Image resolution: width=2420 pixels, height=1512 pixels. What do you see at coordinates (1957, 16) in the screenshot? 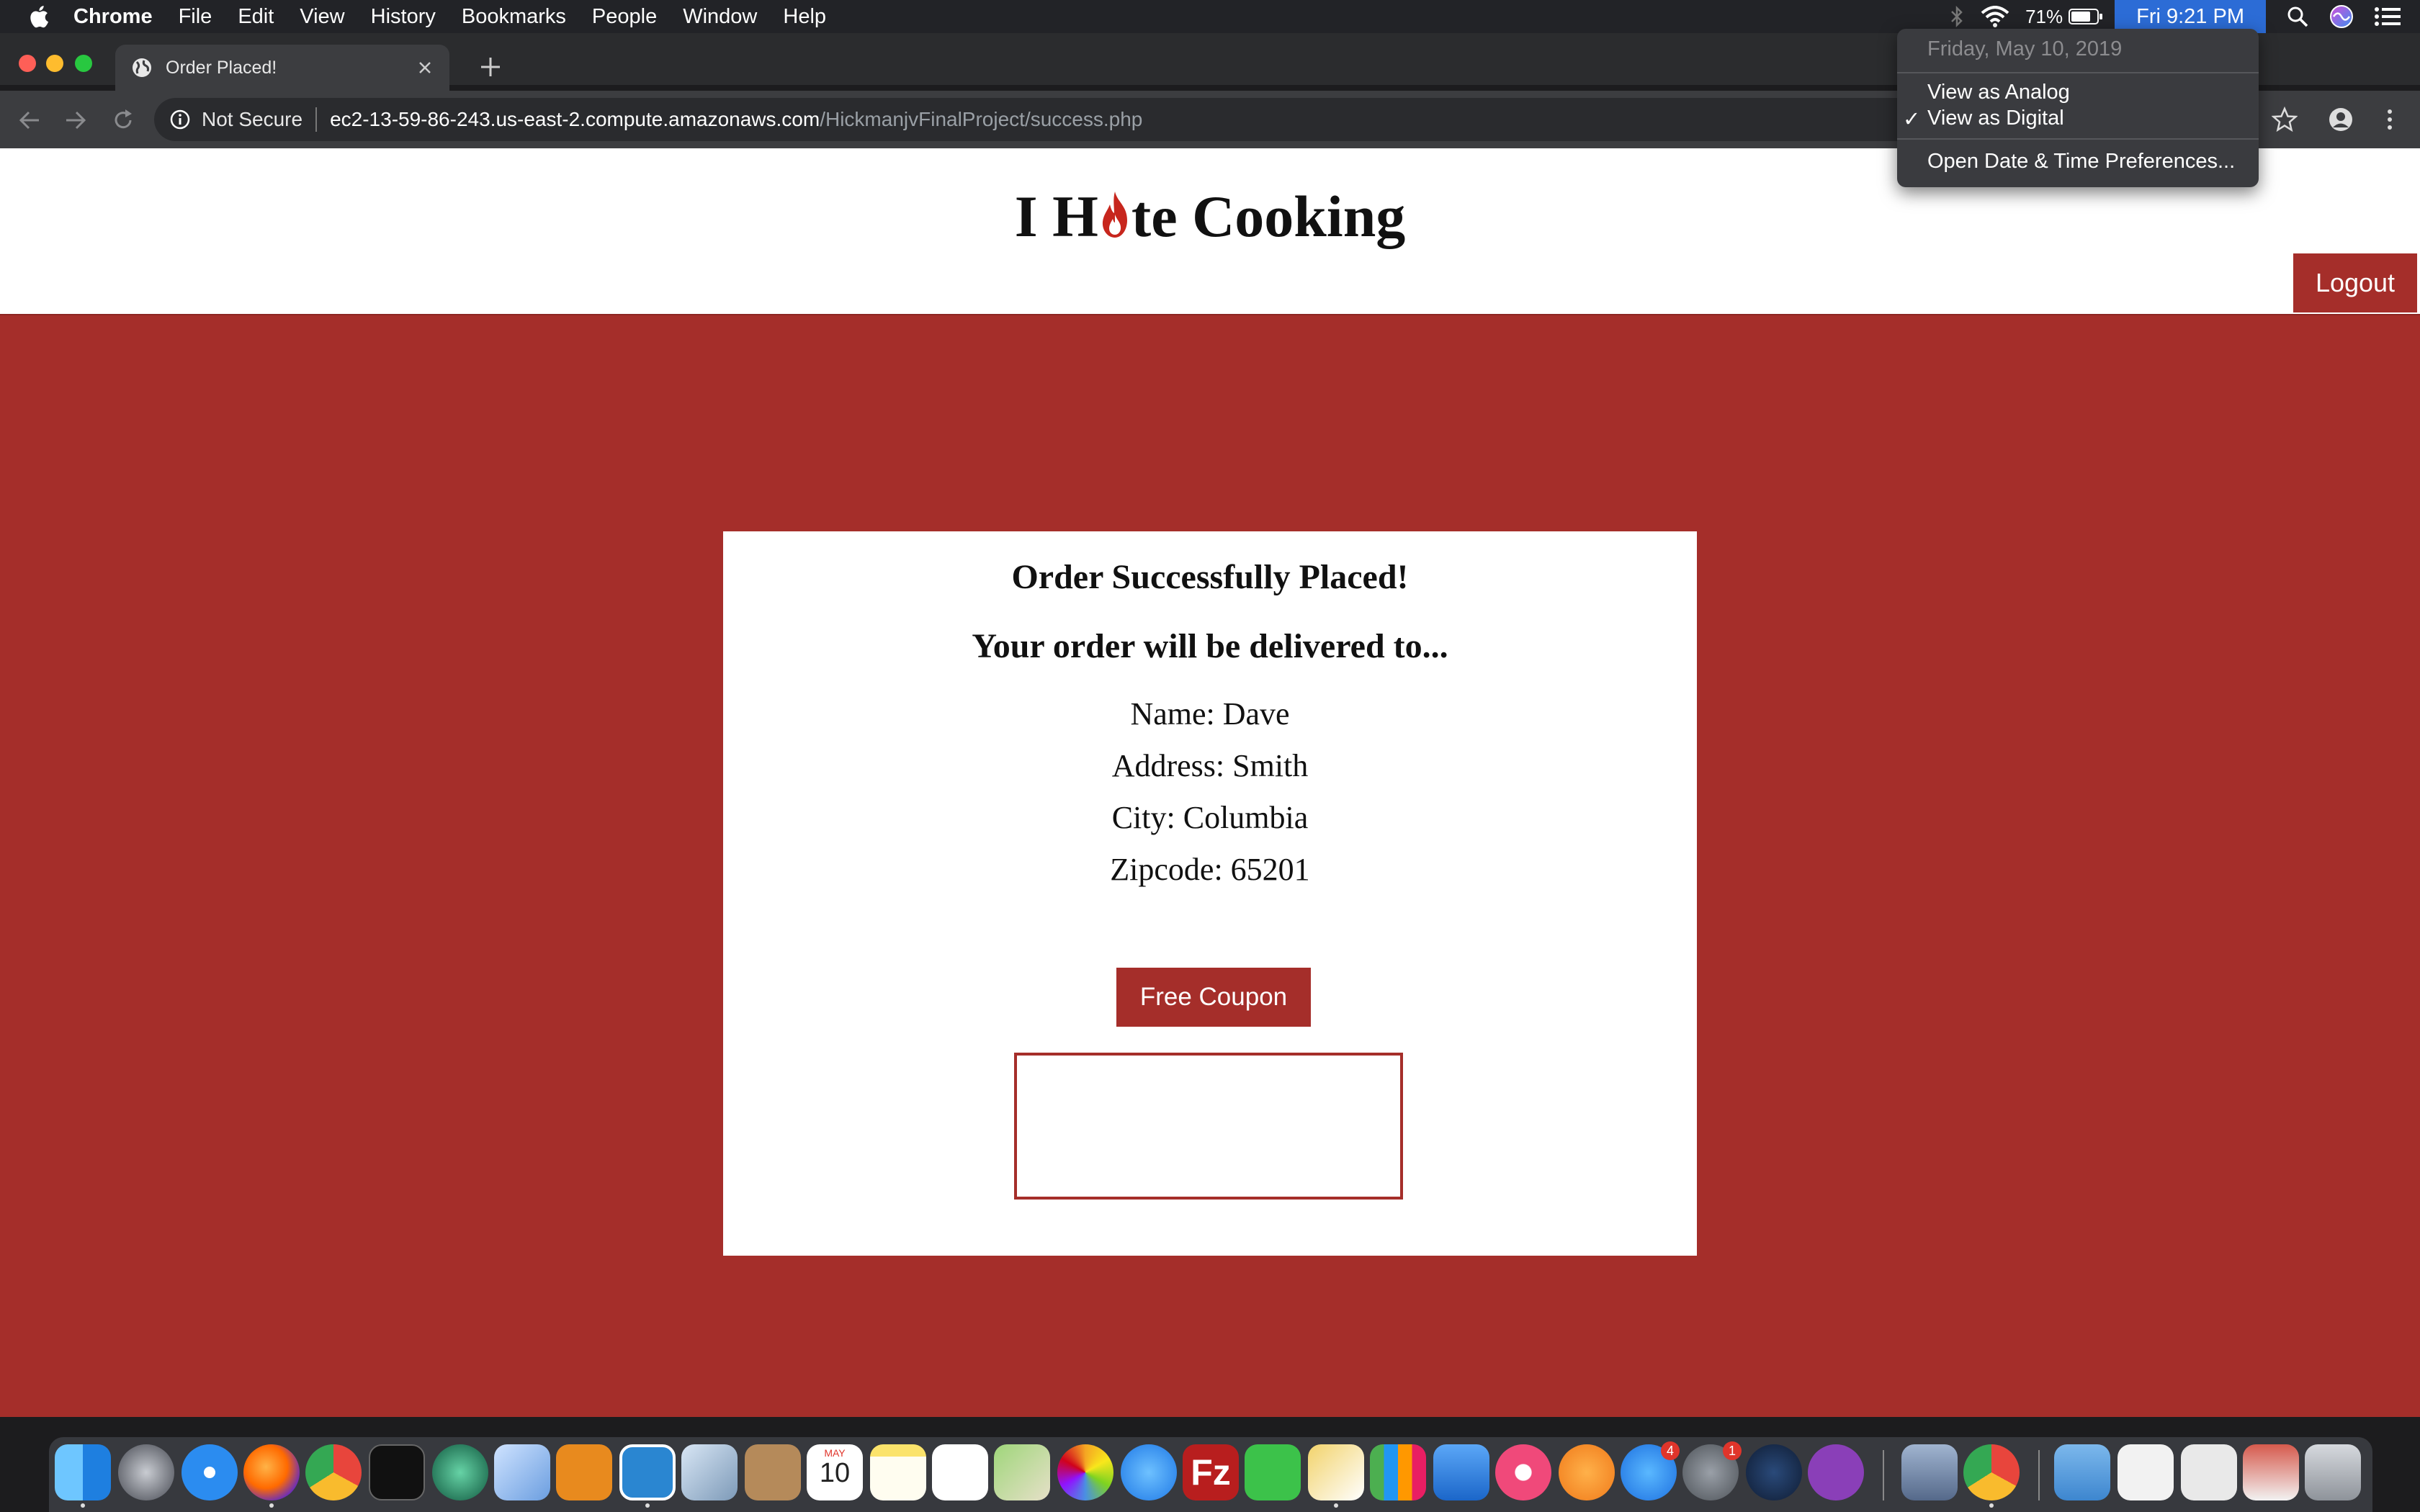
I see `bluetooth-icon` at bounding box center [1957, 16].